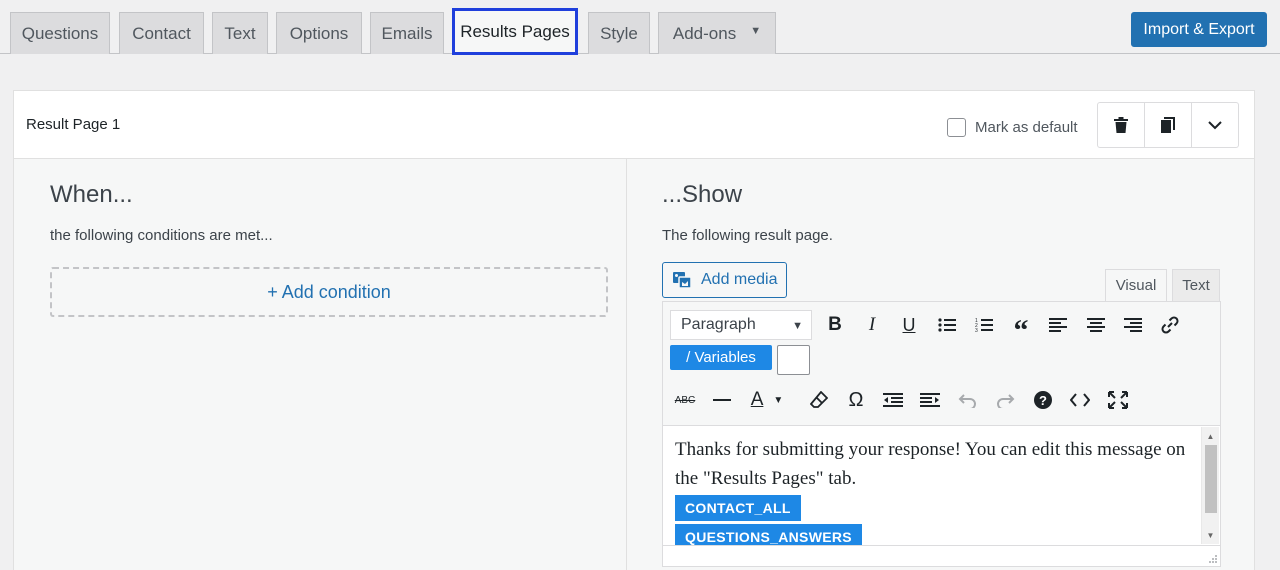 The height and width of the screenshot is (570, 1280). I want to click on tab-results-pages: Results Pages, so click(515, 31).